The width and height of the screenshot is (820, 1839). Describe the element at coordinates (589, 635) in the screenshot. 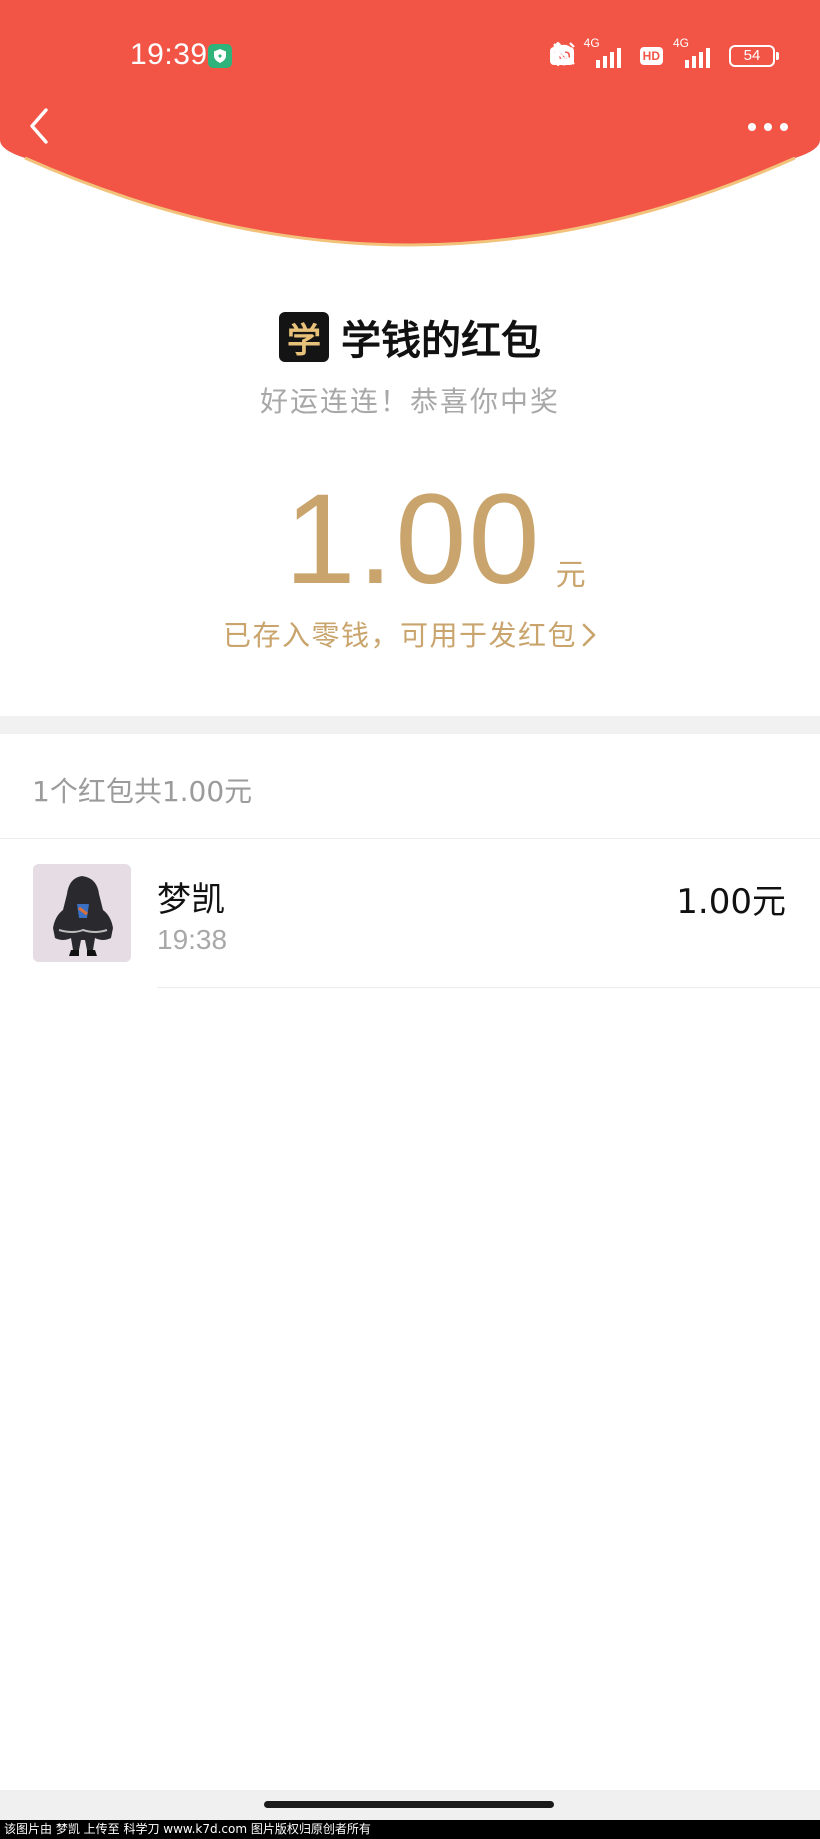

I see `chevron-right-icon` at that location.